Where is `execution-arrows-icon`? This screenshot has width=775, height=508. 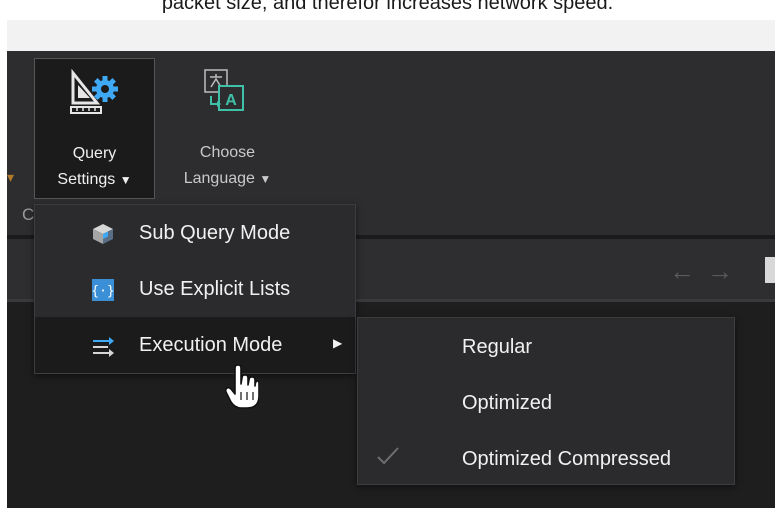 execution-arrows-icon is located at coordinates (103, 347).